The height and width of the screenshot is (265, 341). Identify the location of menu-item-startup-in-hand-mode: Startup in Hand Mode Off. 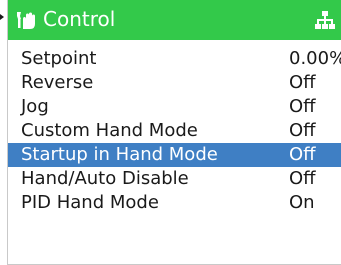
(174, 155).